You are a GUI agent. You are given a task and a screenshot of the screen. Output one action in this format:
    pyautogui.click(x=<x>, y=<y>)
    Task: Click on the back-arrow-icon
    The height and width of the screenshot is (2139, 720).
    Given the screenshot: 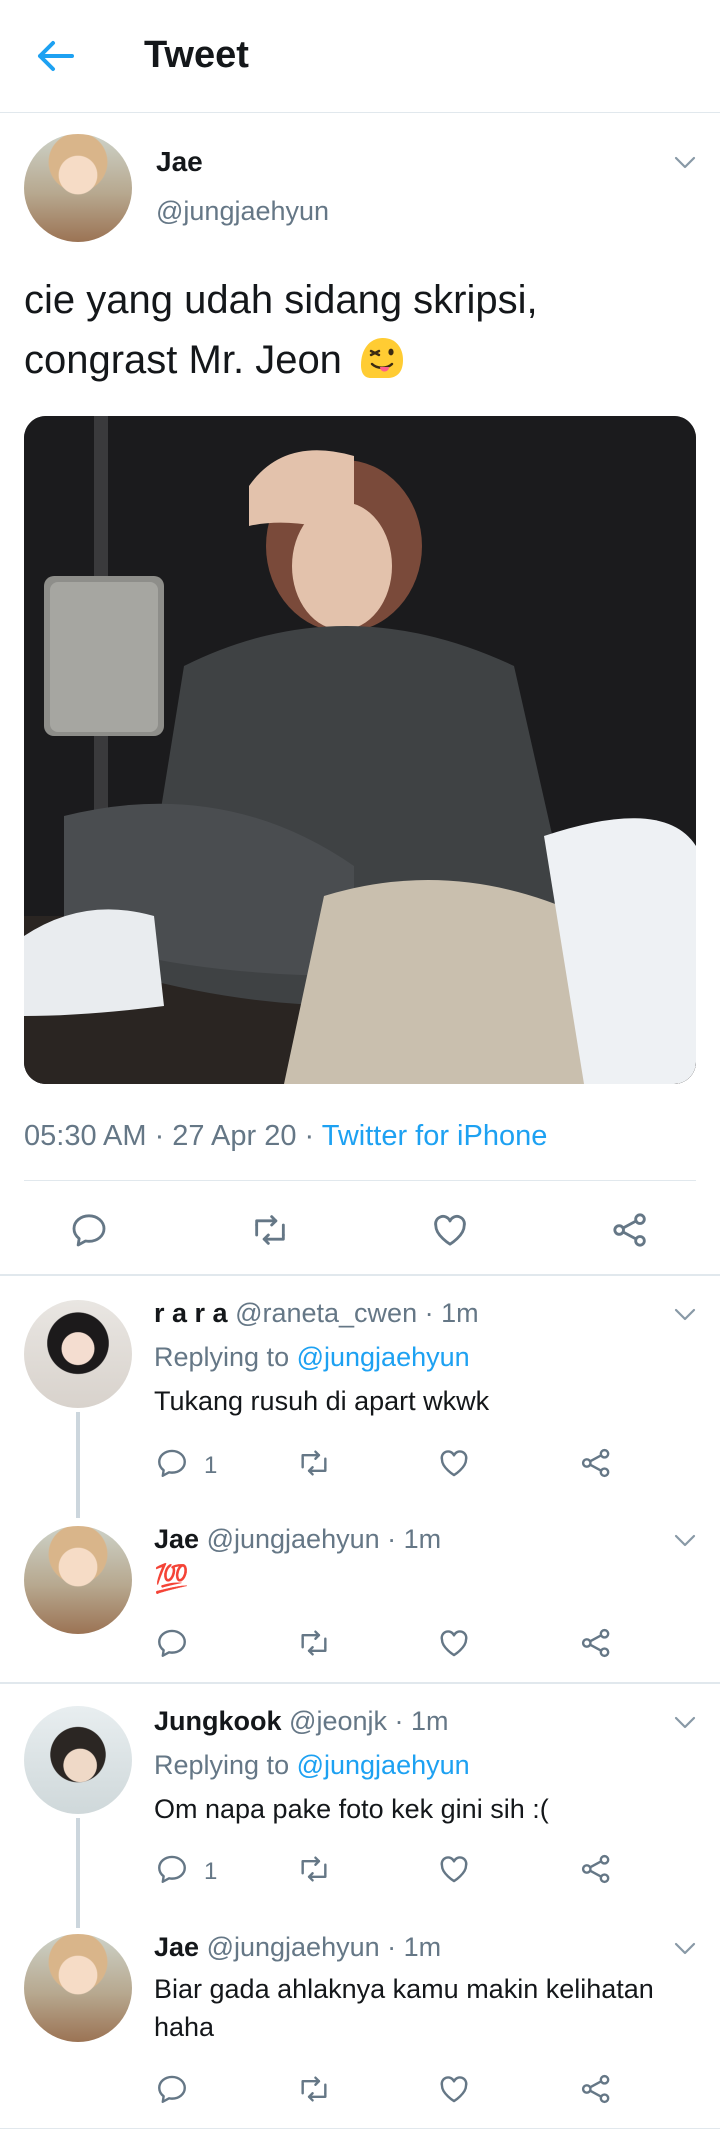 What is the action you would take?
    pyautogui.click(x=56, y=56)
    